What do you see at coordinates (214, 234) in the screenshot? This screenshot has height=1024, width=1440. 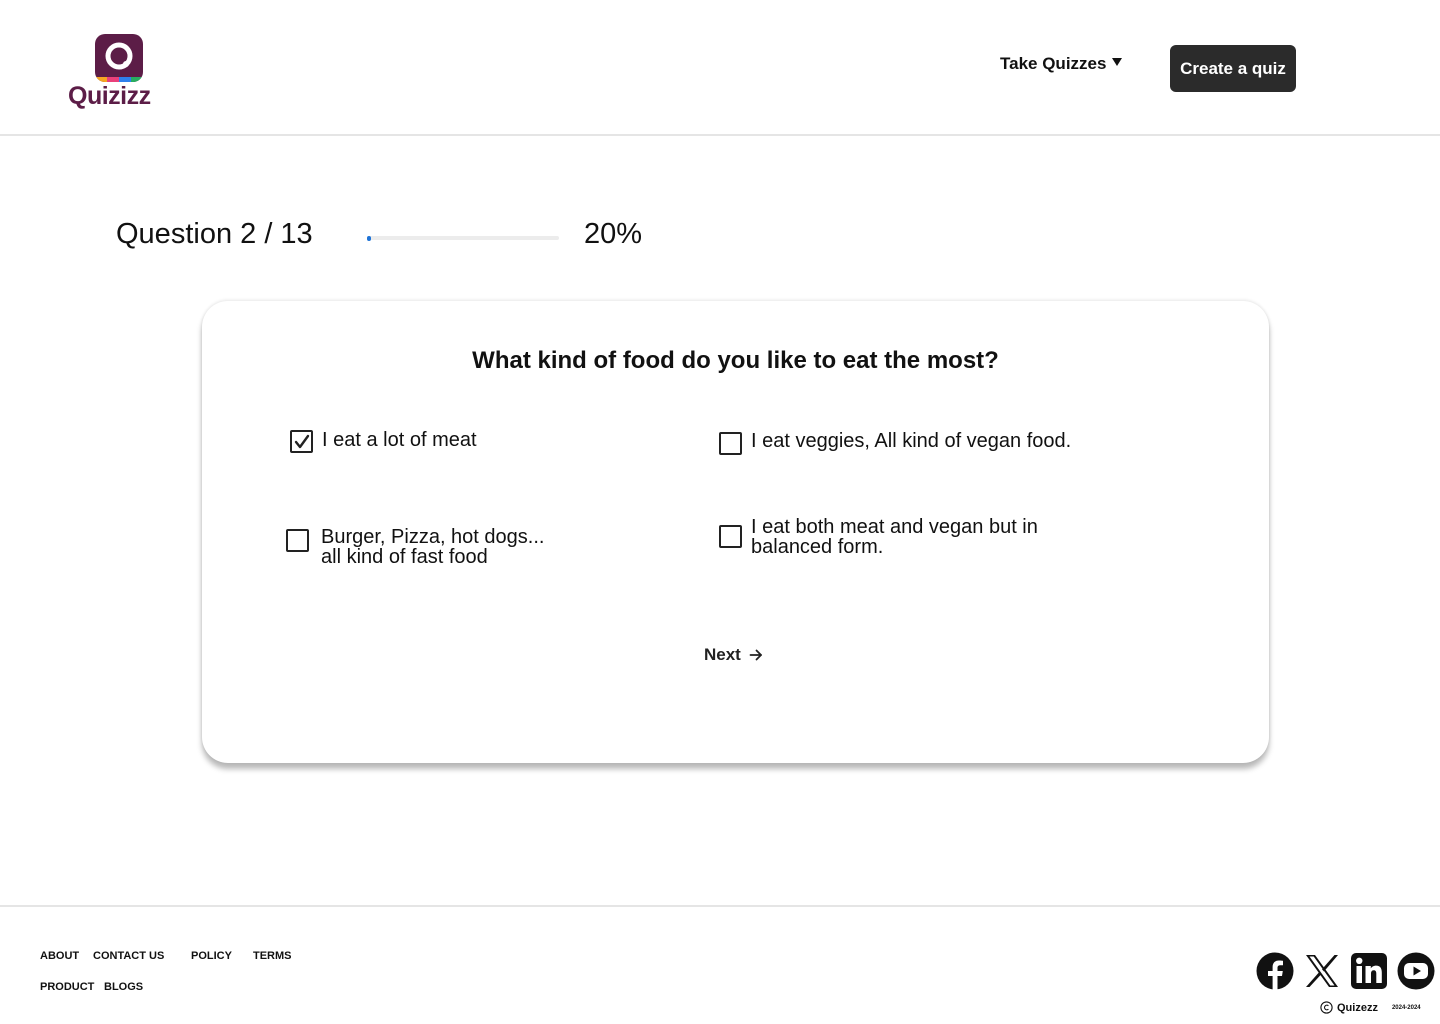 I see `question-counter: Question 2 / 13` at bounding box center [214, 234].